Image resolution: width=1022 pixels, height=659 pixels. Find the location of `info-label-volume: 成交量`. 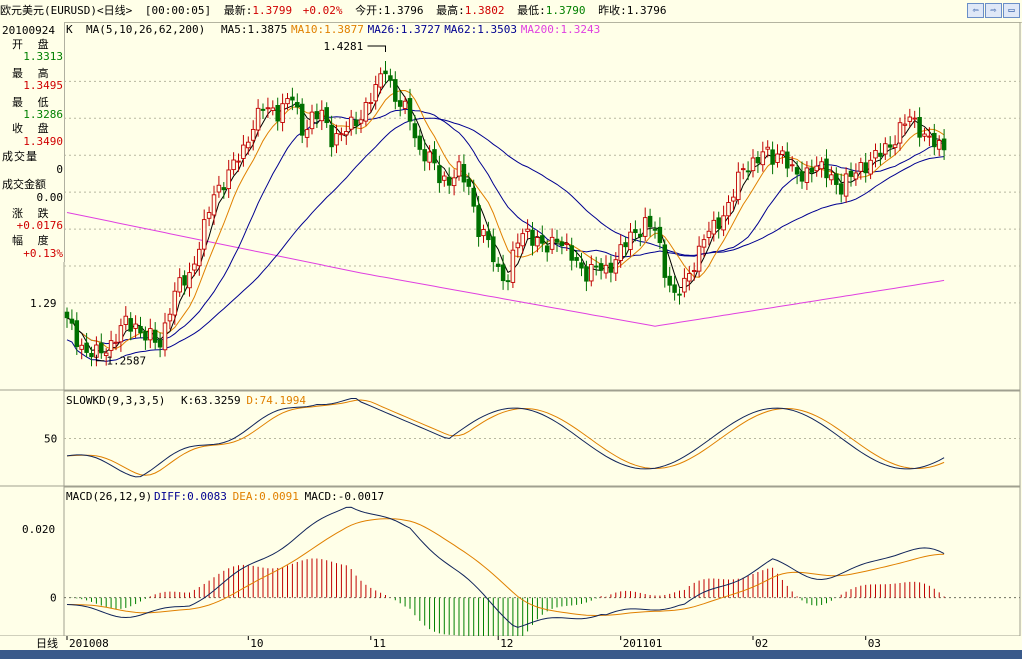

info-label-volume: 成交量 is located at coordinates (20, 156).